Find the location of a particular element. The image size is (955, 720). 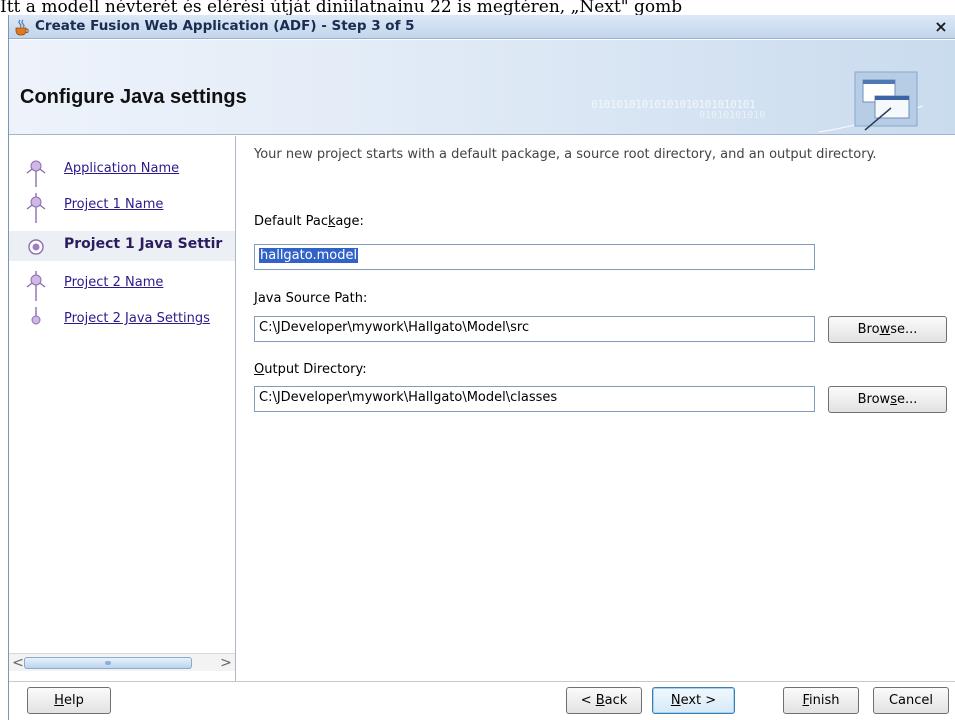

nav-label-project-2-java-settings: Project 2 Java Settings is located at coordinates (137, 318).